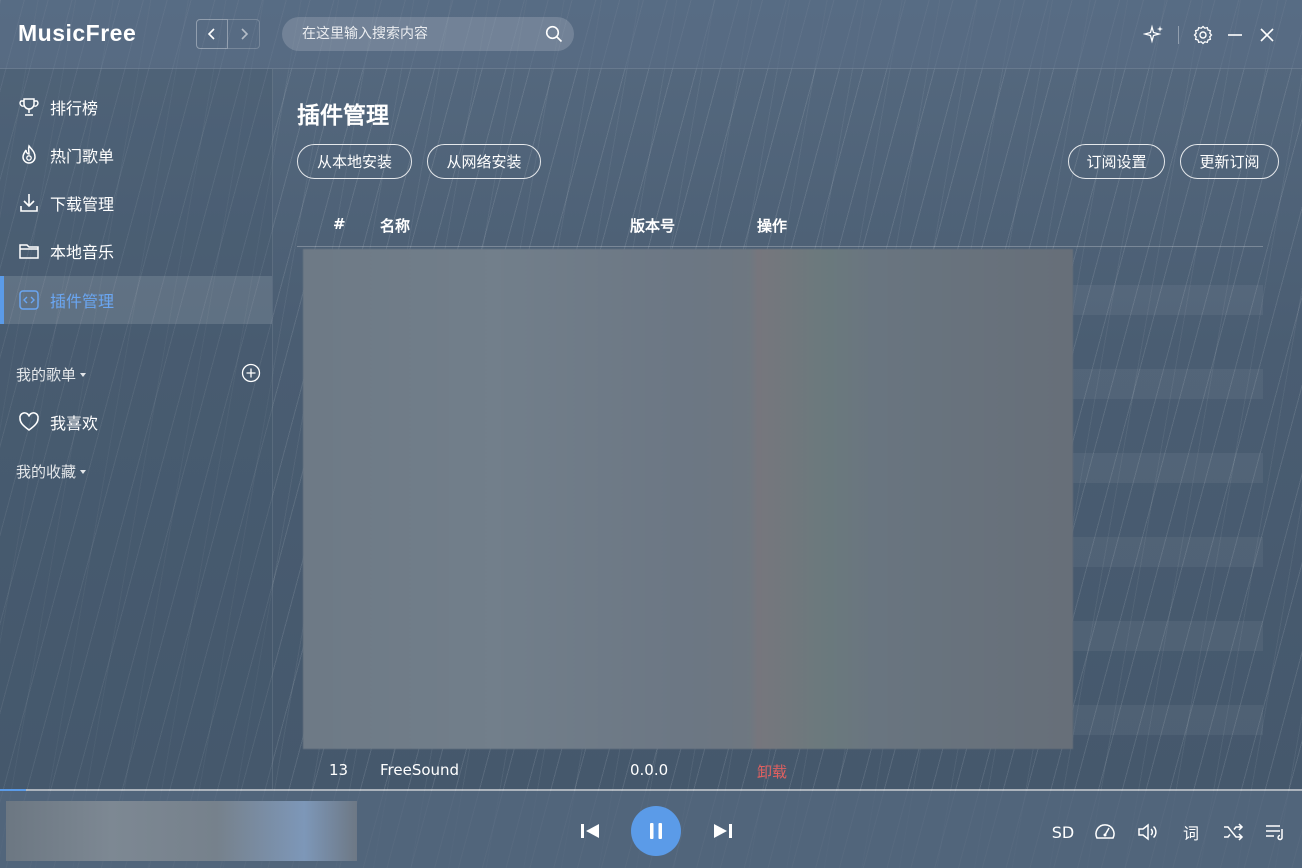  I want to click on titlebar-divider, so click(1178, 35).